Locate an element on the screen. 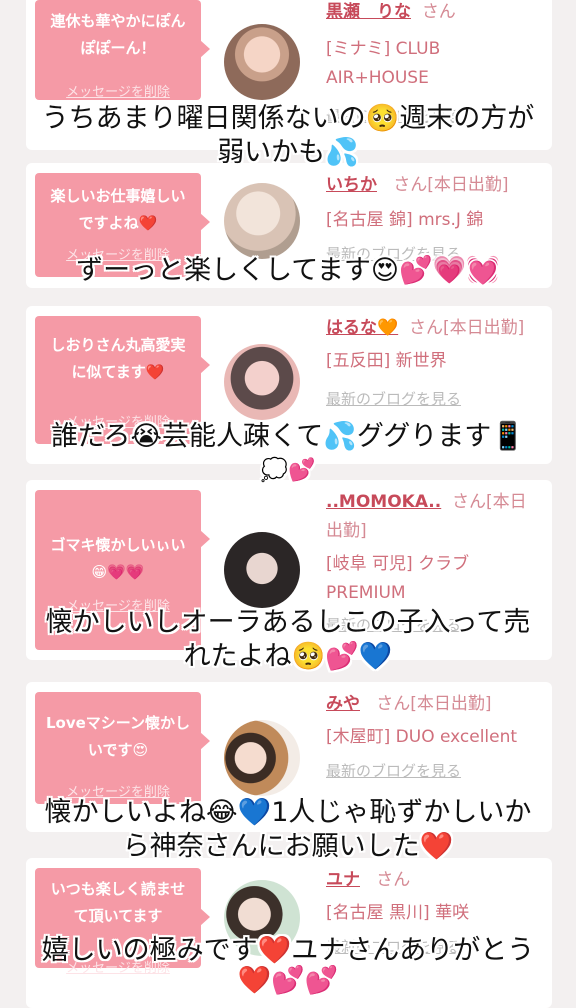  overlay-caption: うちあまり曜日関係ないの🥺週末の方が 弱いかも💦 is located at coordinates (288, 136).